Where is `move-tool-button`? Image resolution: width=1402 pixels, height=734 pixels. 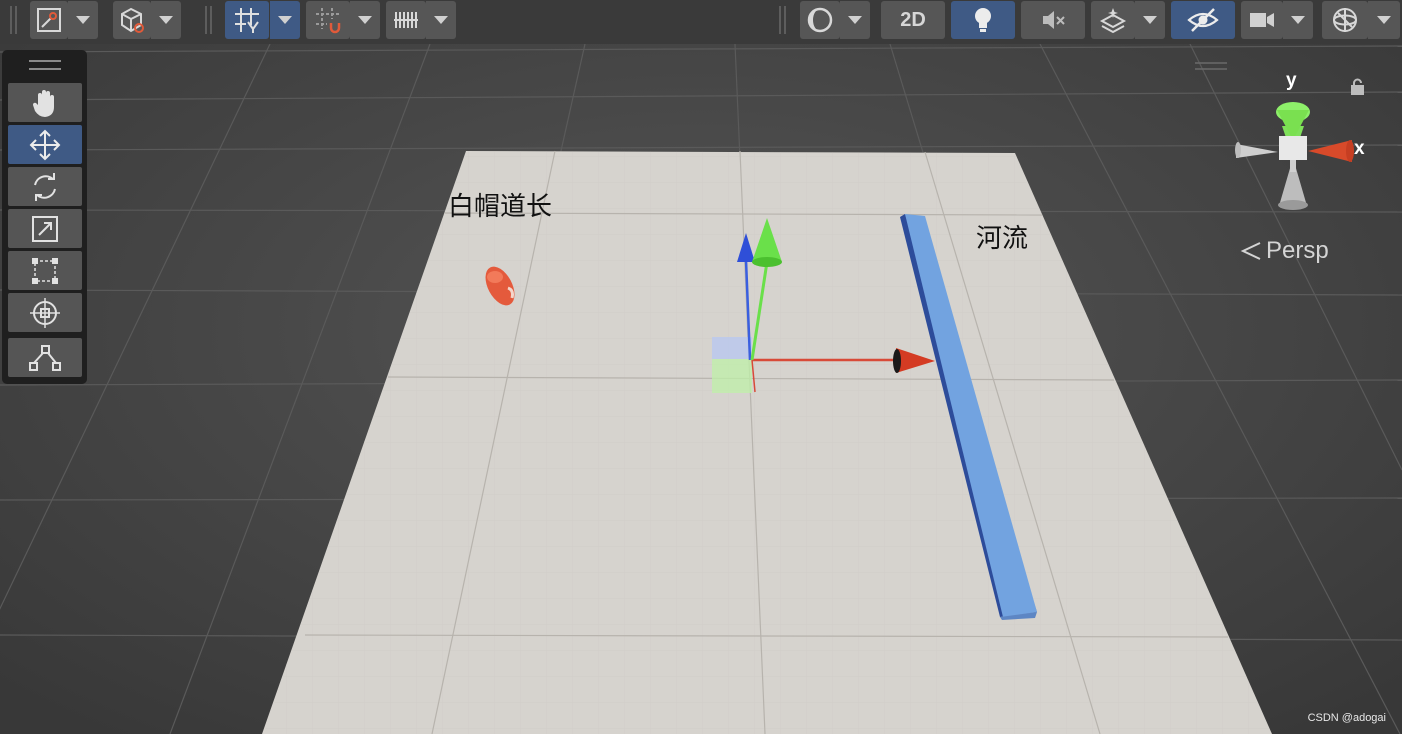 move-tool-button is located at coordinates (45, 144).